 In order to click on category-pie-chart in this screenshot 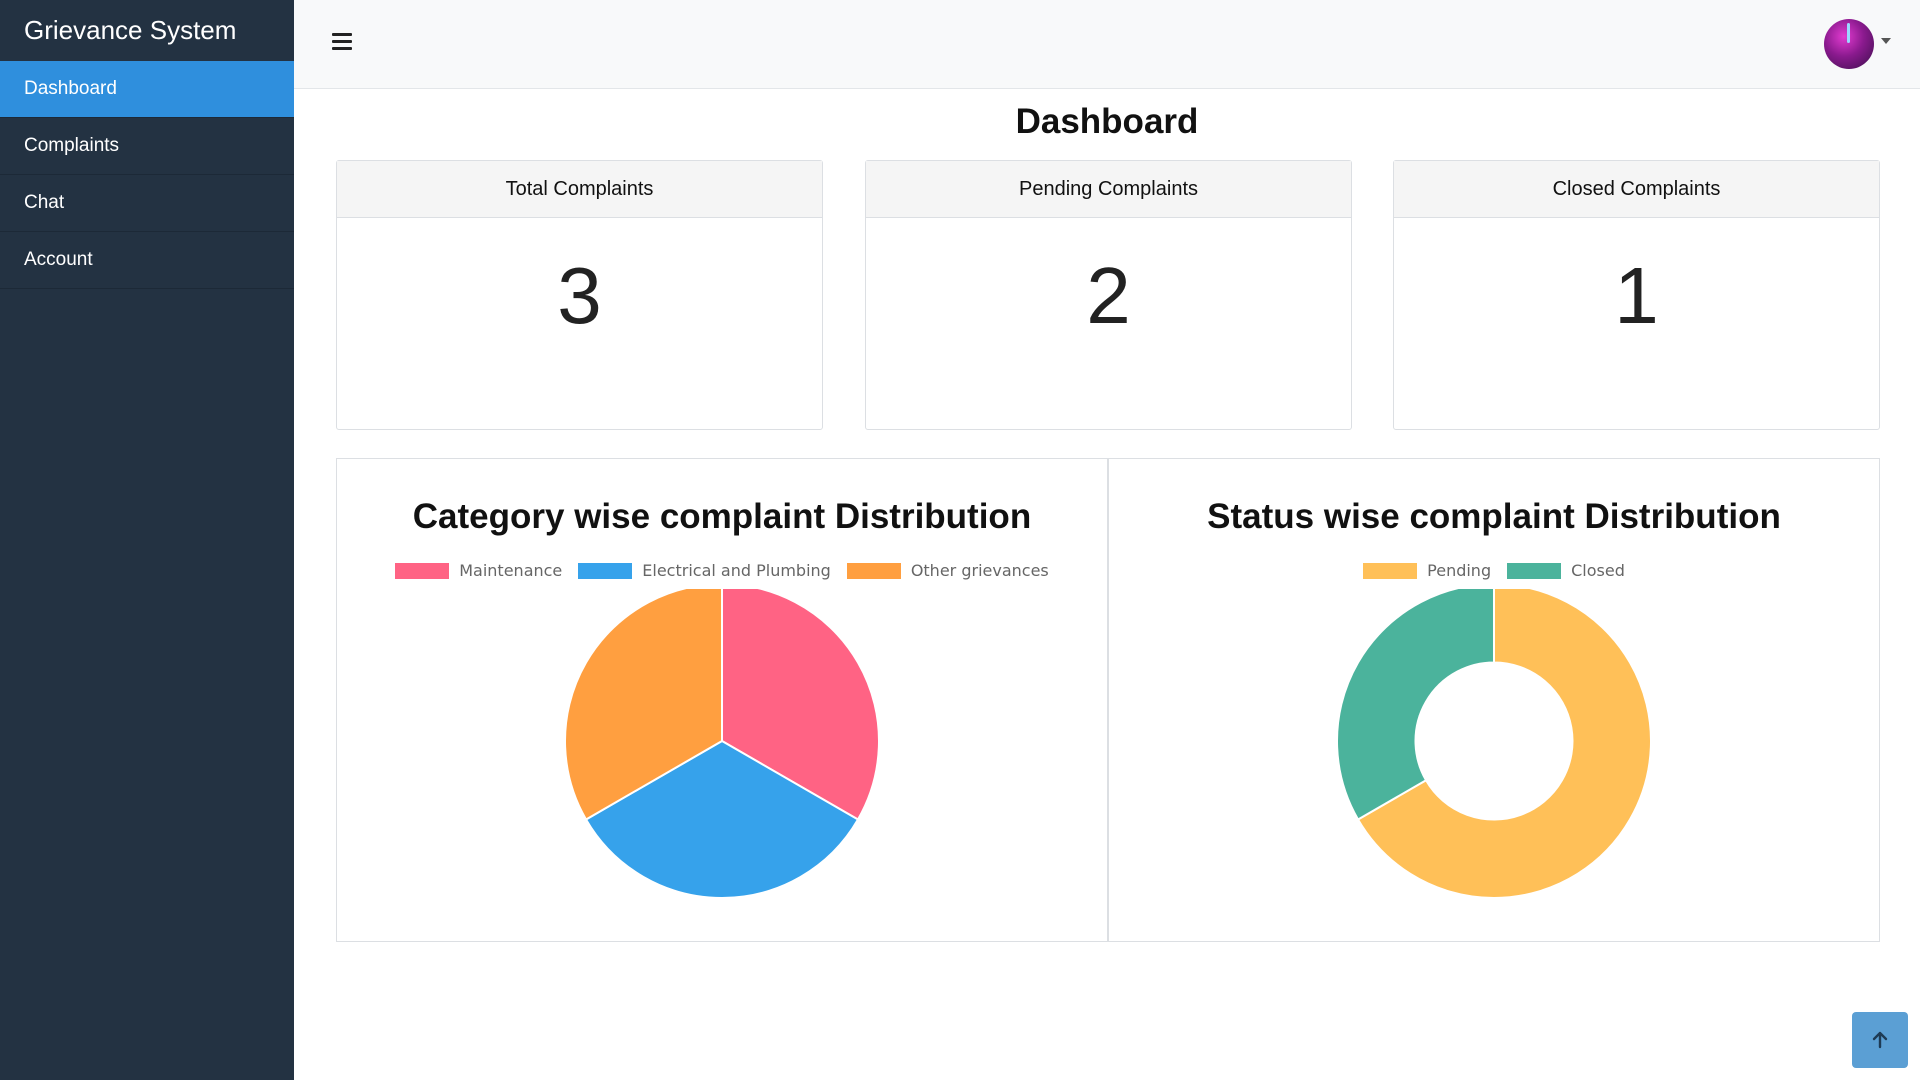, I will do `click(722, 744)`.